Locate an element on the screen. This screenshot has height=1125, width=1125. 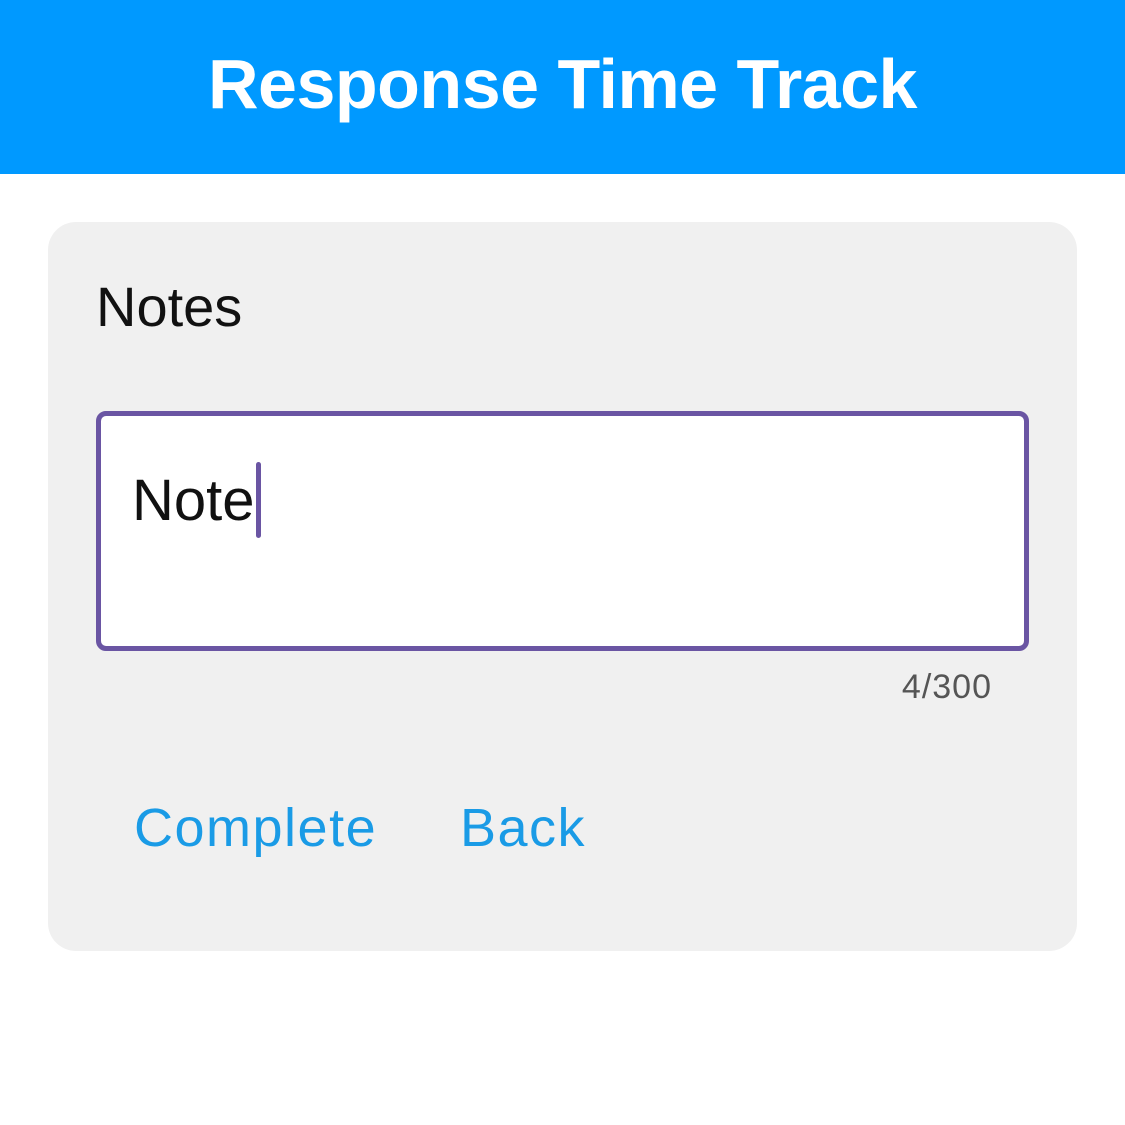
notes-label: Notes is located at coordinates (169, 306).